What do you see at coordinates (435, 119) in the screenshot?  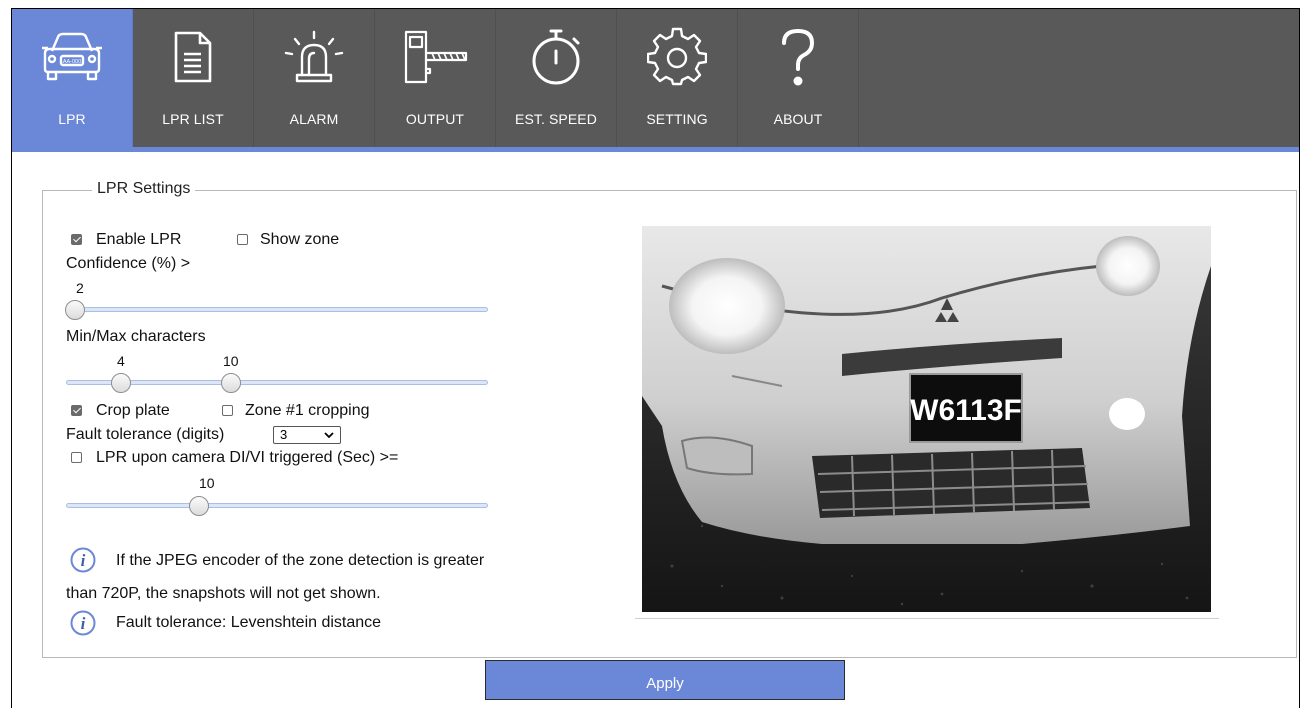 I see `tab-output-label: OUTPUT` at bounding box center [435, 119].